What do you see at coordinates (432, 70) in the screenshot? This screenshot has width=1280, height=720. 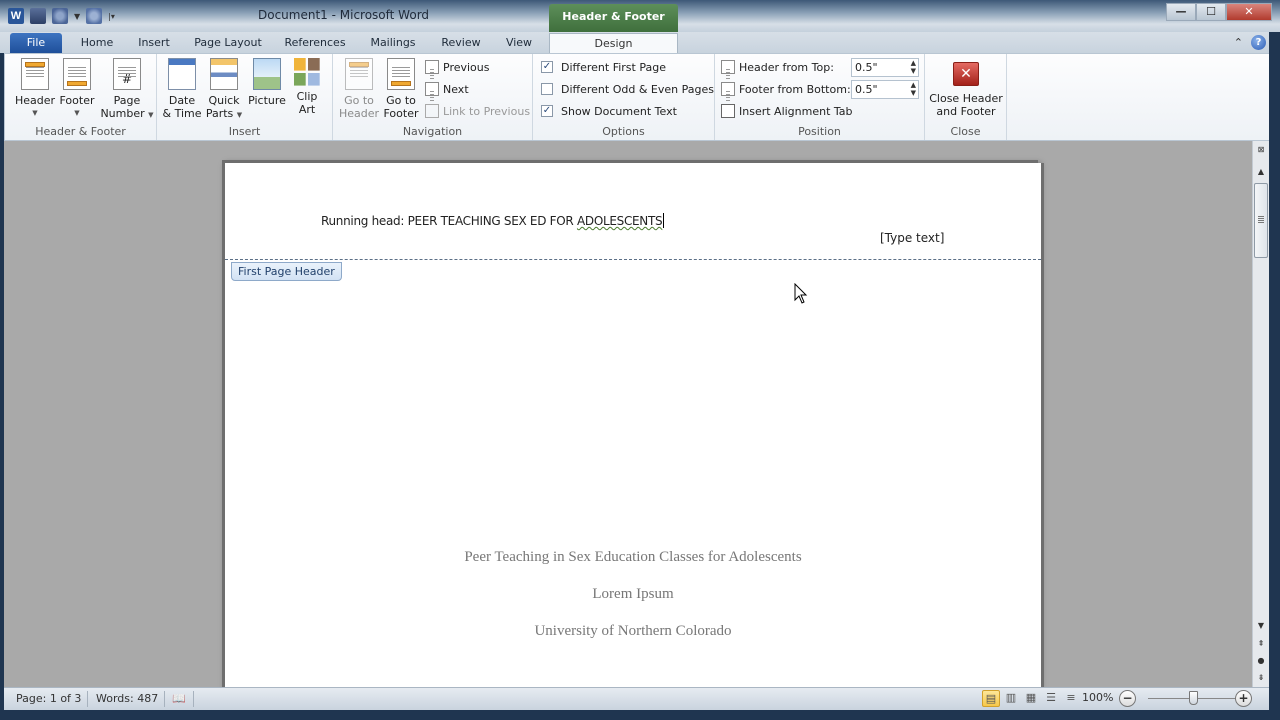 I see `previous-section-icon` at bounding box center [432, 70].